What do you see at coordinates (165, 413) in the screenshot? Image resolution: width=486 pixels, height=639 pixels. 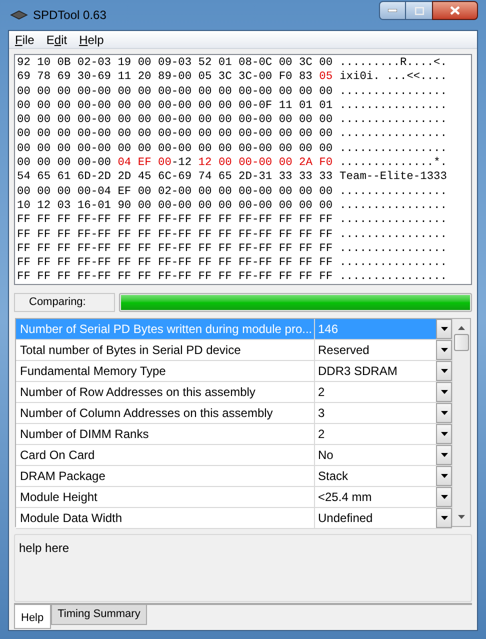 I see `property-name: Number of Column Addresses on this assembly` at bounding box center [165, 413].